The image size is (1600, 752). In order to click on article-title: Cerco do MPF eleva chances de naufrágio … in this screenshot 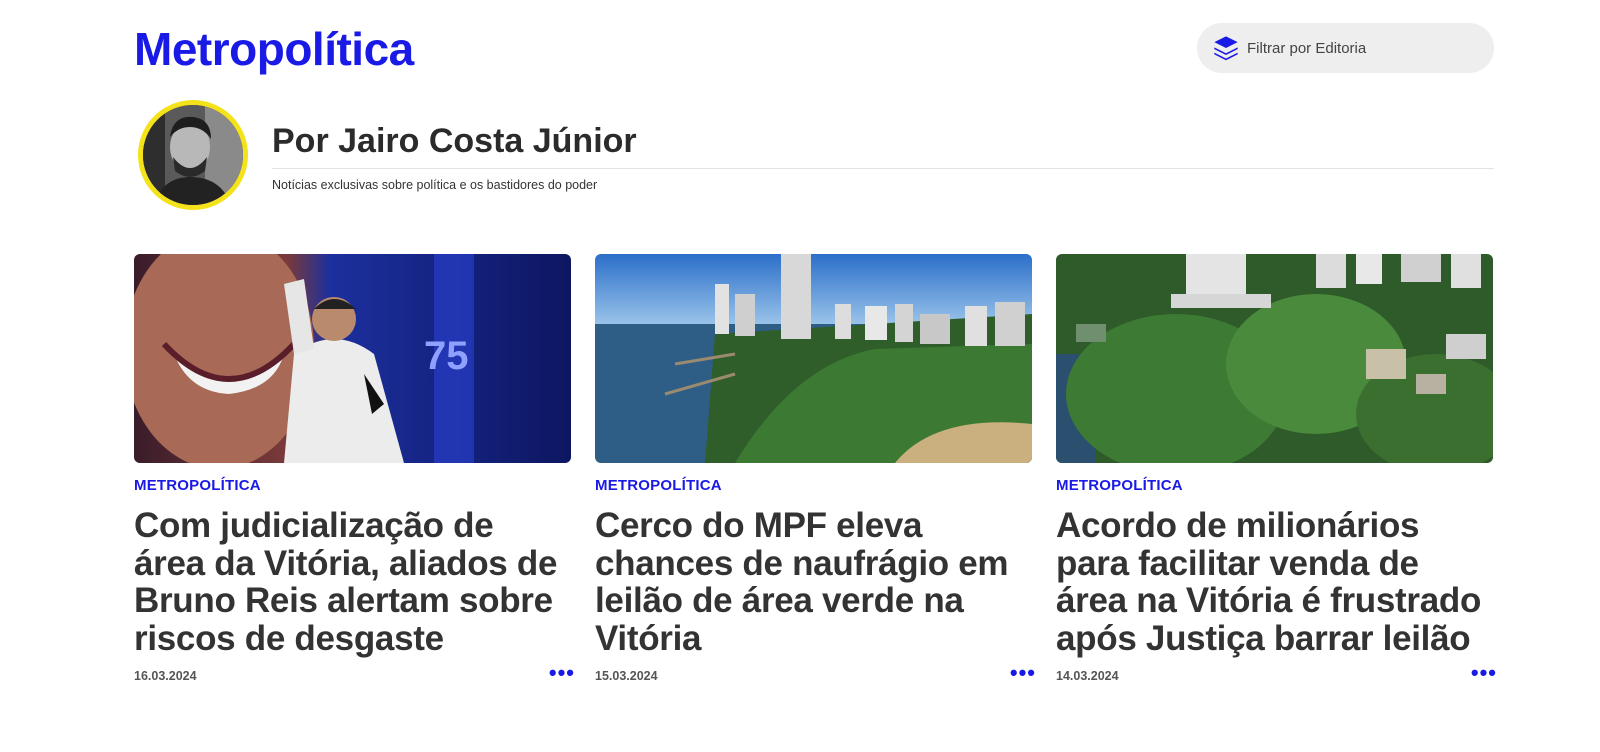, I will do `click(813, 582)`.